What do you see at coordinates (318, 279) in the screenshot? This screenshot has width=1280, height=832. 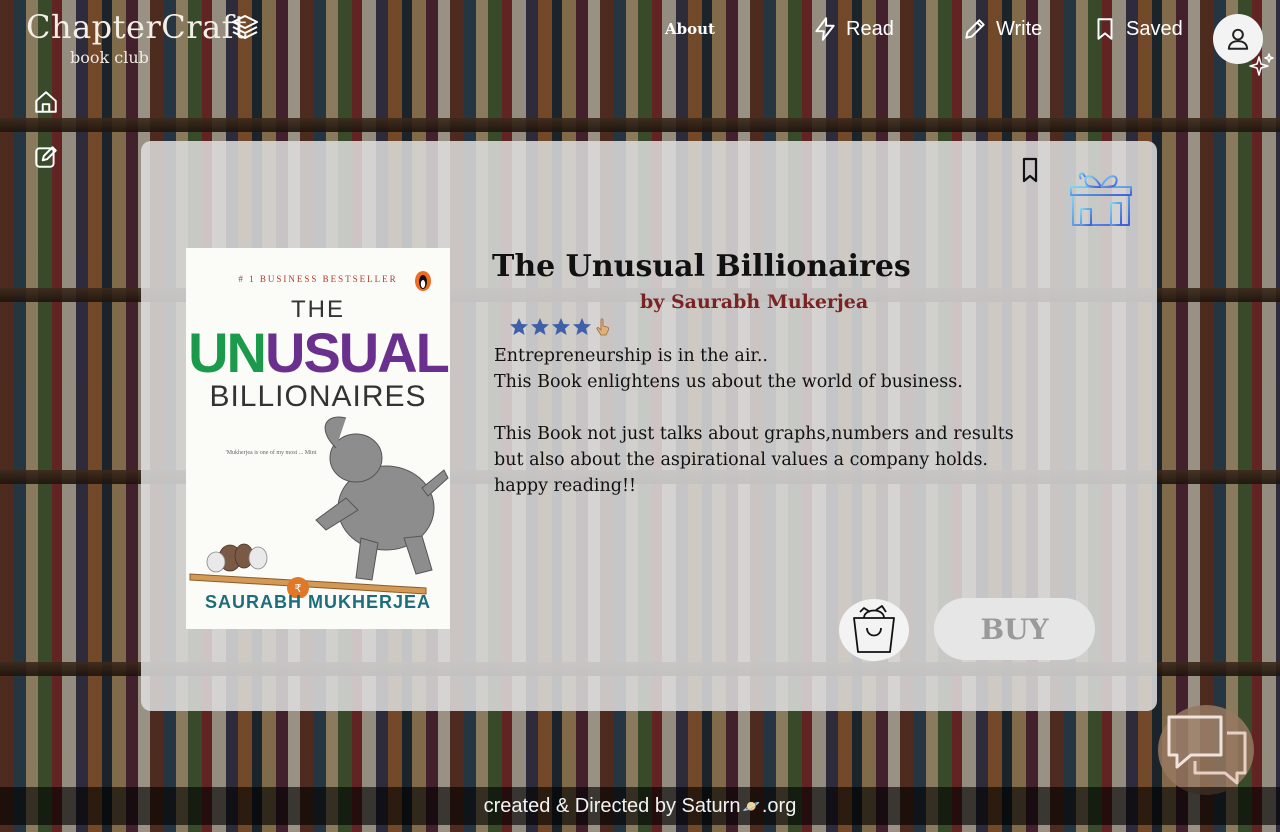 I see `cover-tagline: # 1 BUSINESS BESTSELLER` at bounding box center [318, 279].